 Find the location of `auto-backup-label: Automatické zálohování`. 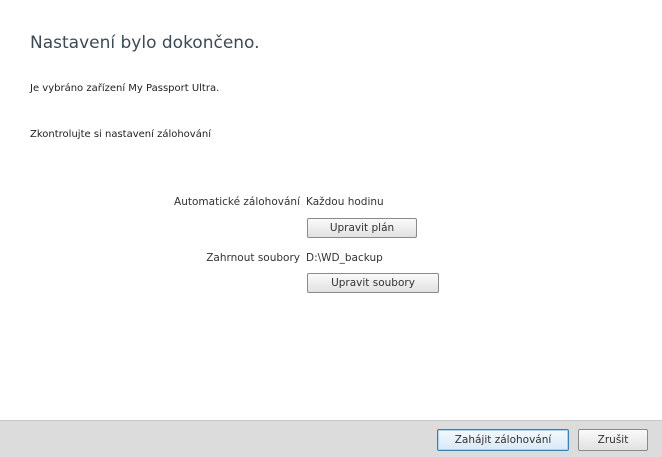

auto-backup-label: Automatické zálohování is located at coordinates (237, 202).